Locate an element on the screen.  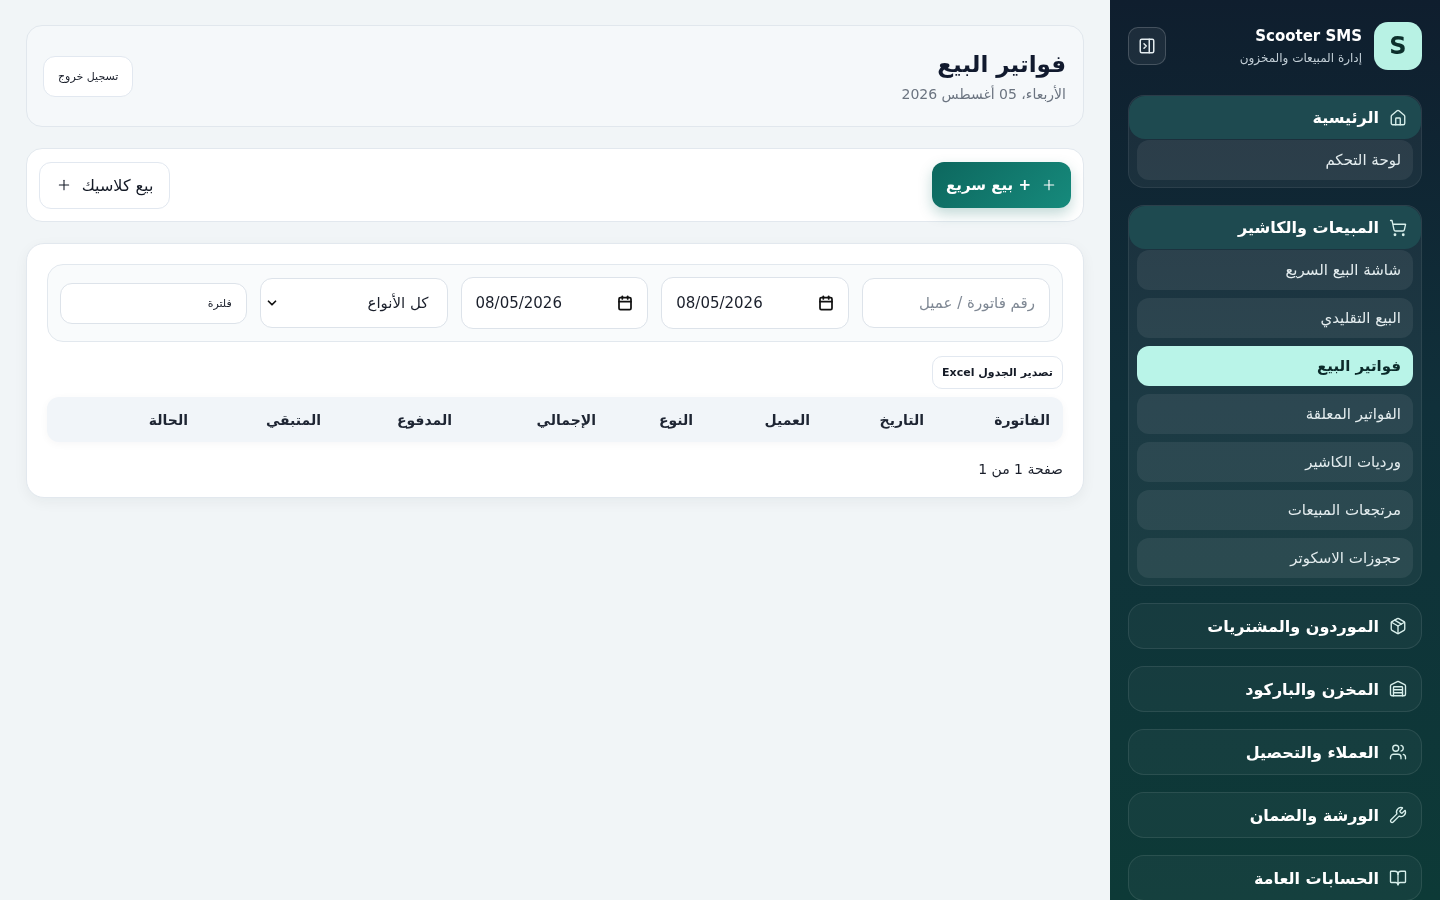
column-header: التاريخ is located at coordinates (901, 419).